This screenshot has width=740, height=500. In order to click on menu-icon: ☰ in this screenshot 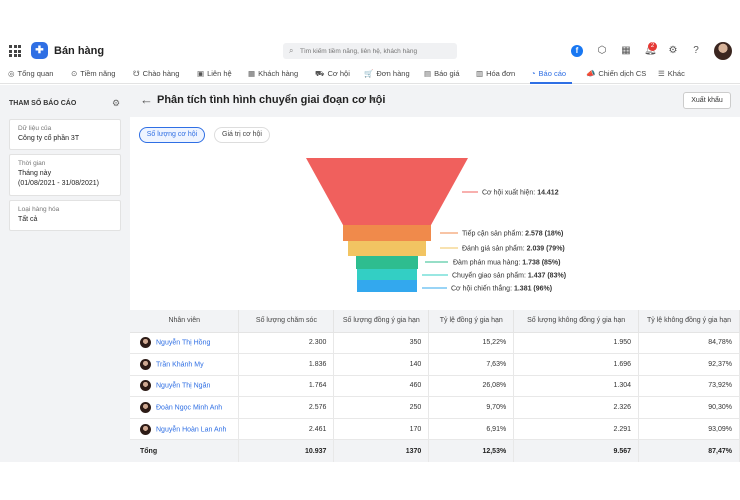, I will do `click(661, 73)`.